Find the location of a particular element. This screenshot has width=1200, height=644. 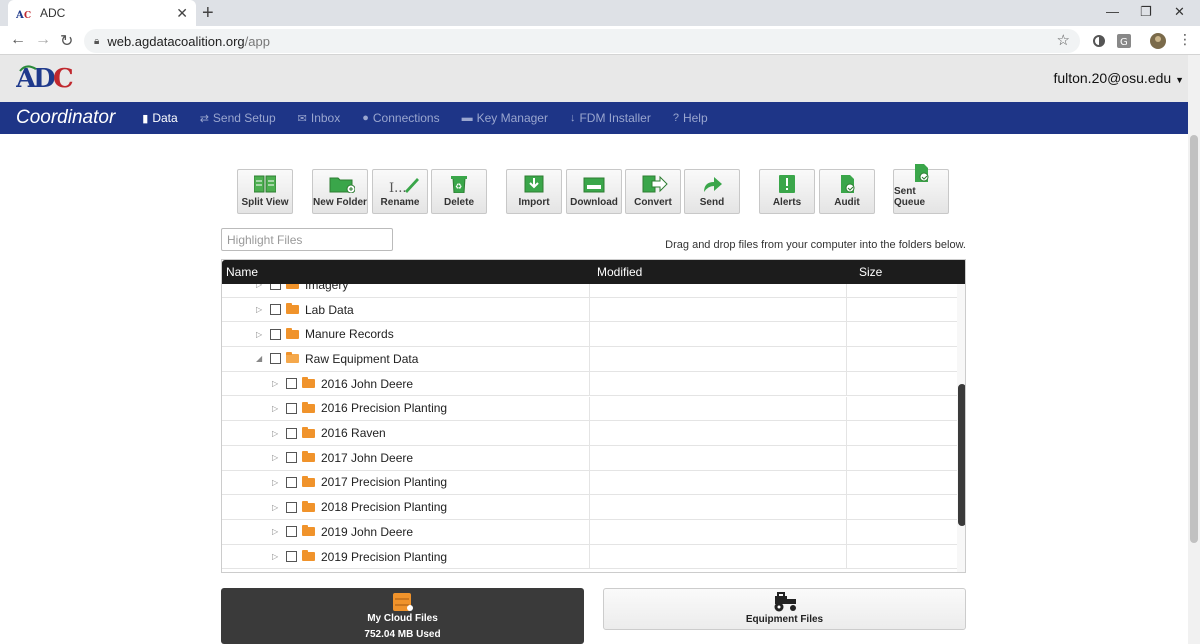

nav-item-key-manager: ▬ Key Manager is located at coordinates (505, 118).